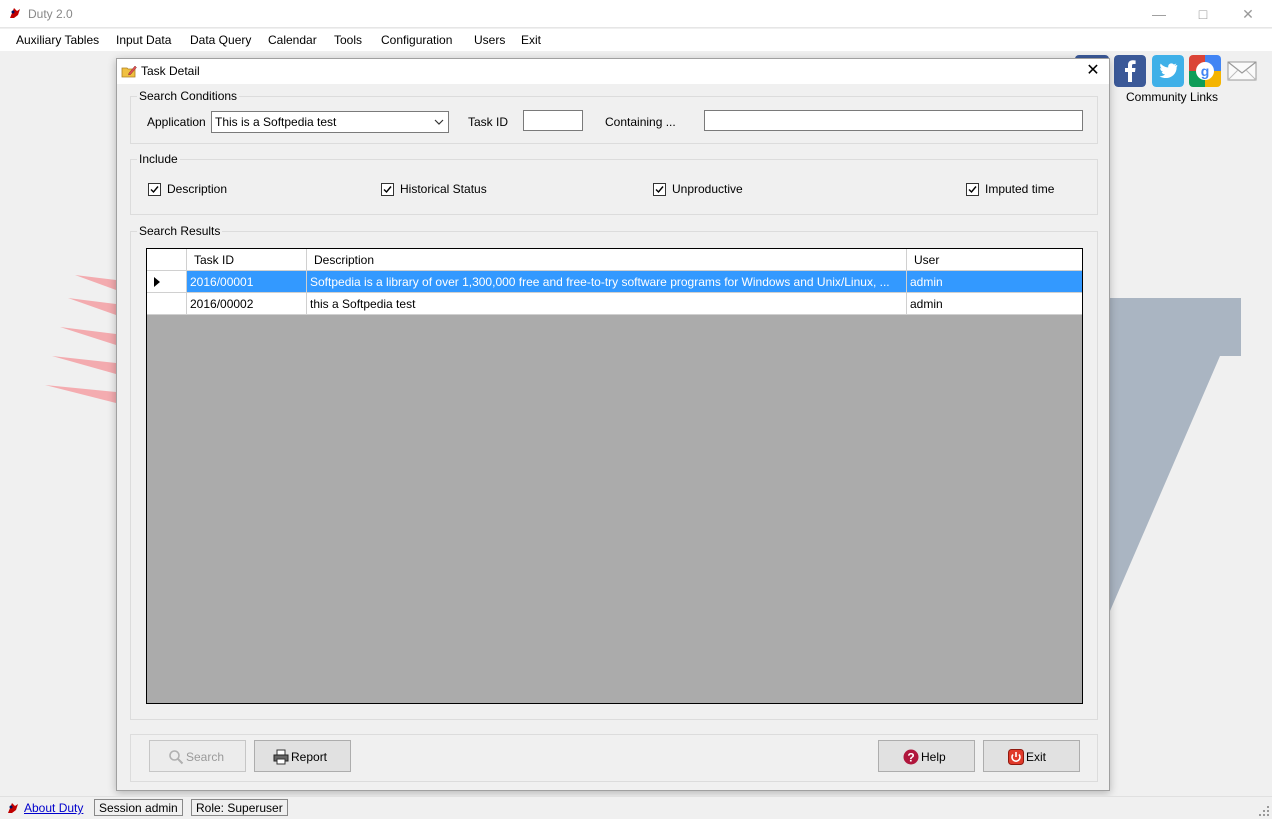 The image size is (1272, 819). I want to click on menu-data-query: Data Query, so click(220, 40).